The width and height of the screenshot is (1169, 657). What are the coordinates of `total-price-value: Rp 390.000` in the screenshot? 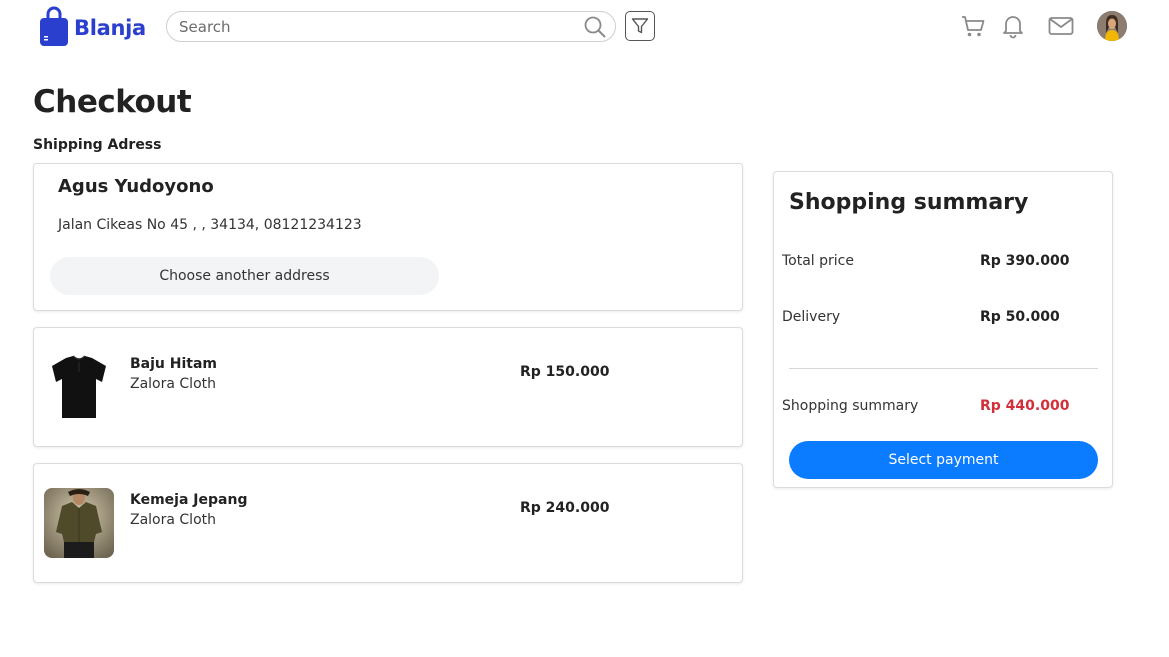 It's located at (1025, 261).